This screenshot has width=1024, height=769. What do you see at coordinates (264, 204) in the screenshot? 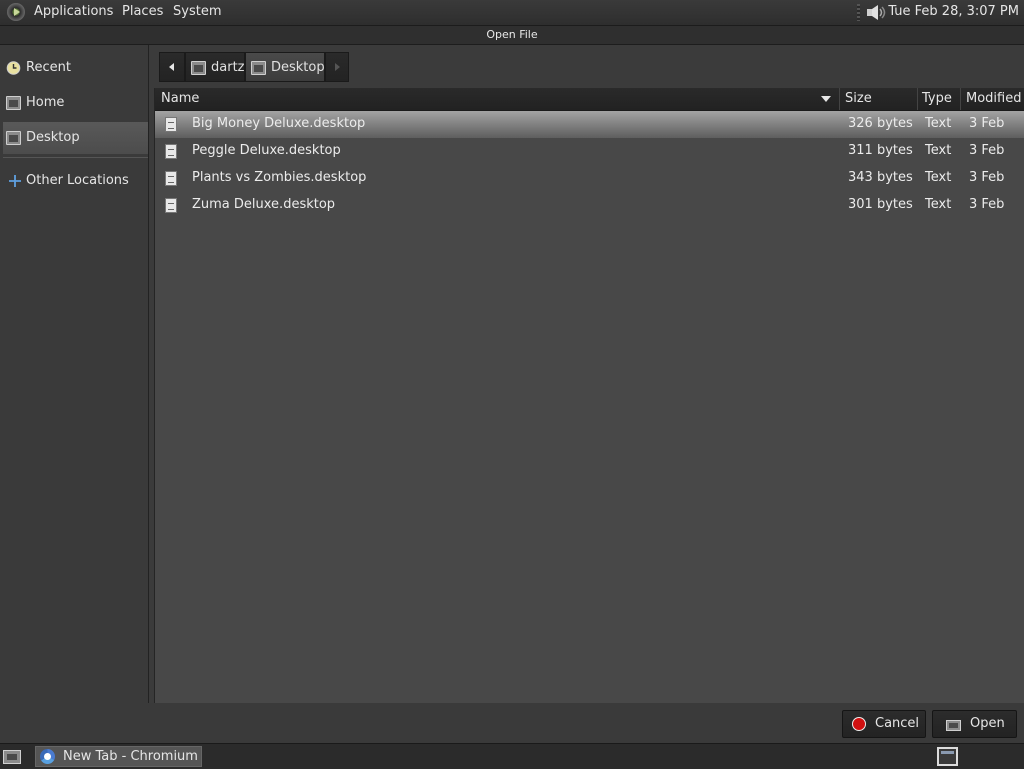
I see `file-name: Zuma Deluxe.desktop` at bounding box center [264, 204].